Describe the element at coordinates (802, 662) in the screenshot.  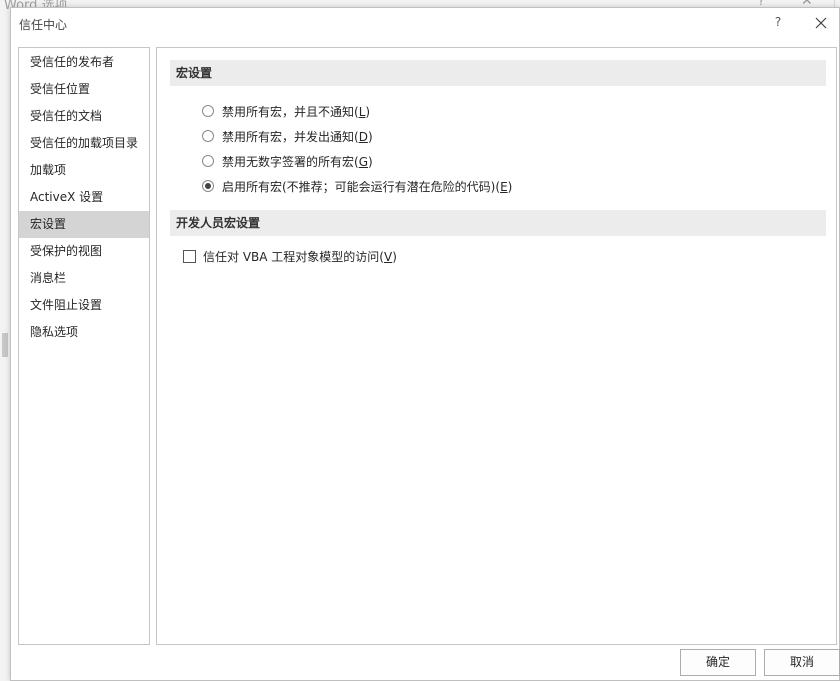
I see `cancel-button: 取消` at that location.